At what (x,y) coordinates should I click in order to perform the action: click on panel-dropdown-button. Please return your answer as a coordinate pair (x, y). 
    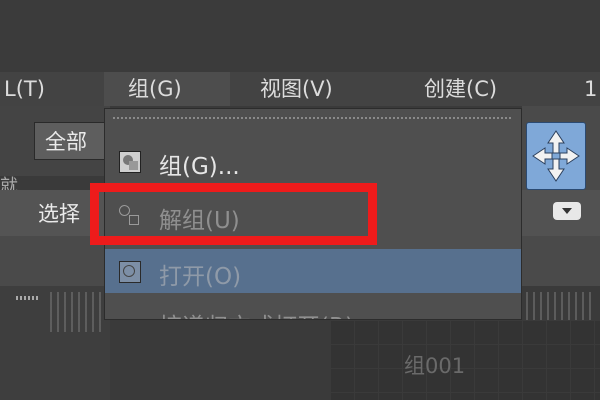
    Looking at the image, I should click on (567, 211).